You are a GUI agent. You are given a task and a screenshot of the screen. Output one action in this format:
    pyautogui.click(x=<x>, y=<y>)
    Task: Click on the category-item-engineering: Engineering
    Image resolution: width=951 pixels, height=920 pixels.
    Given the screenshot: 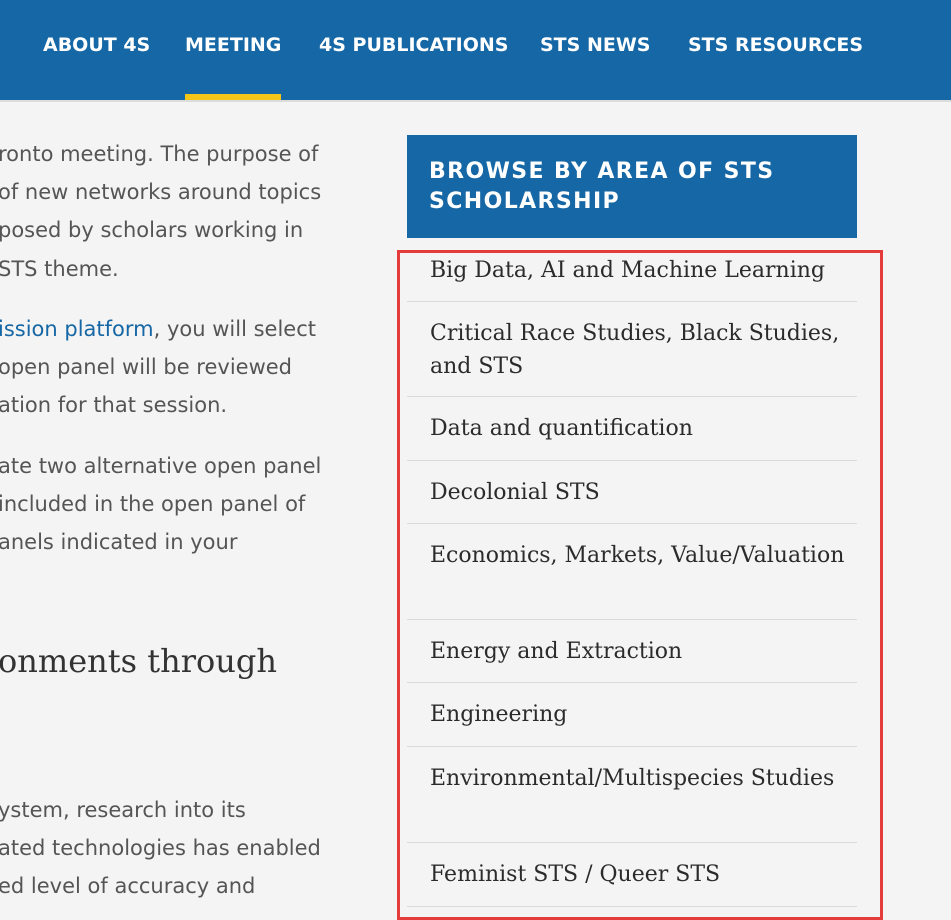 What is the action you would take?
    pyautogui.click(x=632, y=715)
    